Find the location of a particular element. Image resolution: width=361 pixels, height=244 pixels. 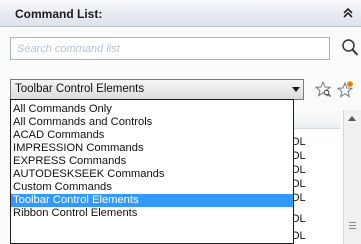

double-chevron-up-icon is located at coordinates (348, 13).